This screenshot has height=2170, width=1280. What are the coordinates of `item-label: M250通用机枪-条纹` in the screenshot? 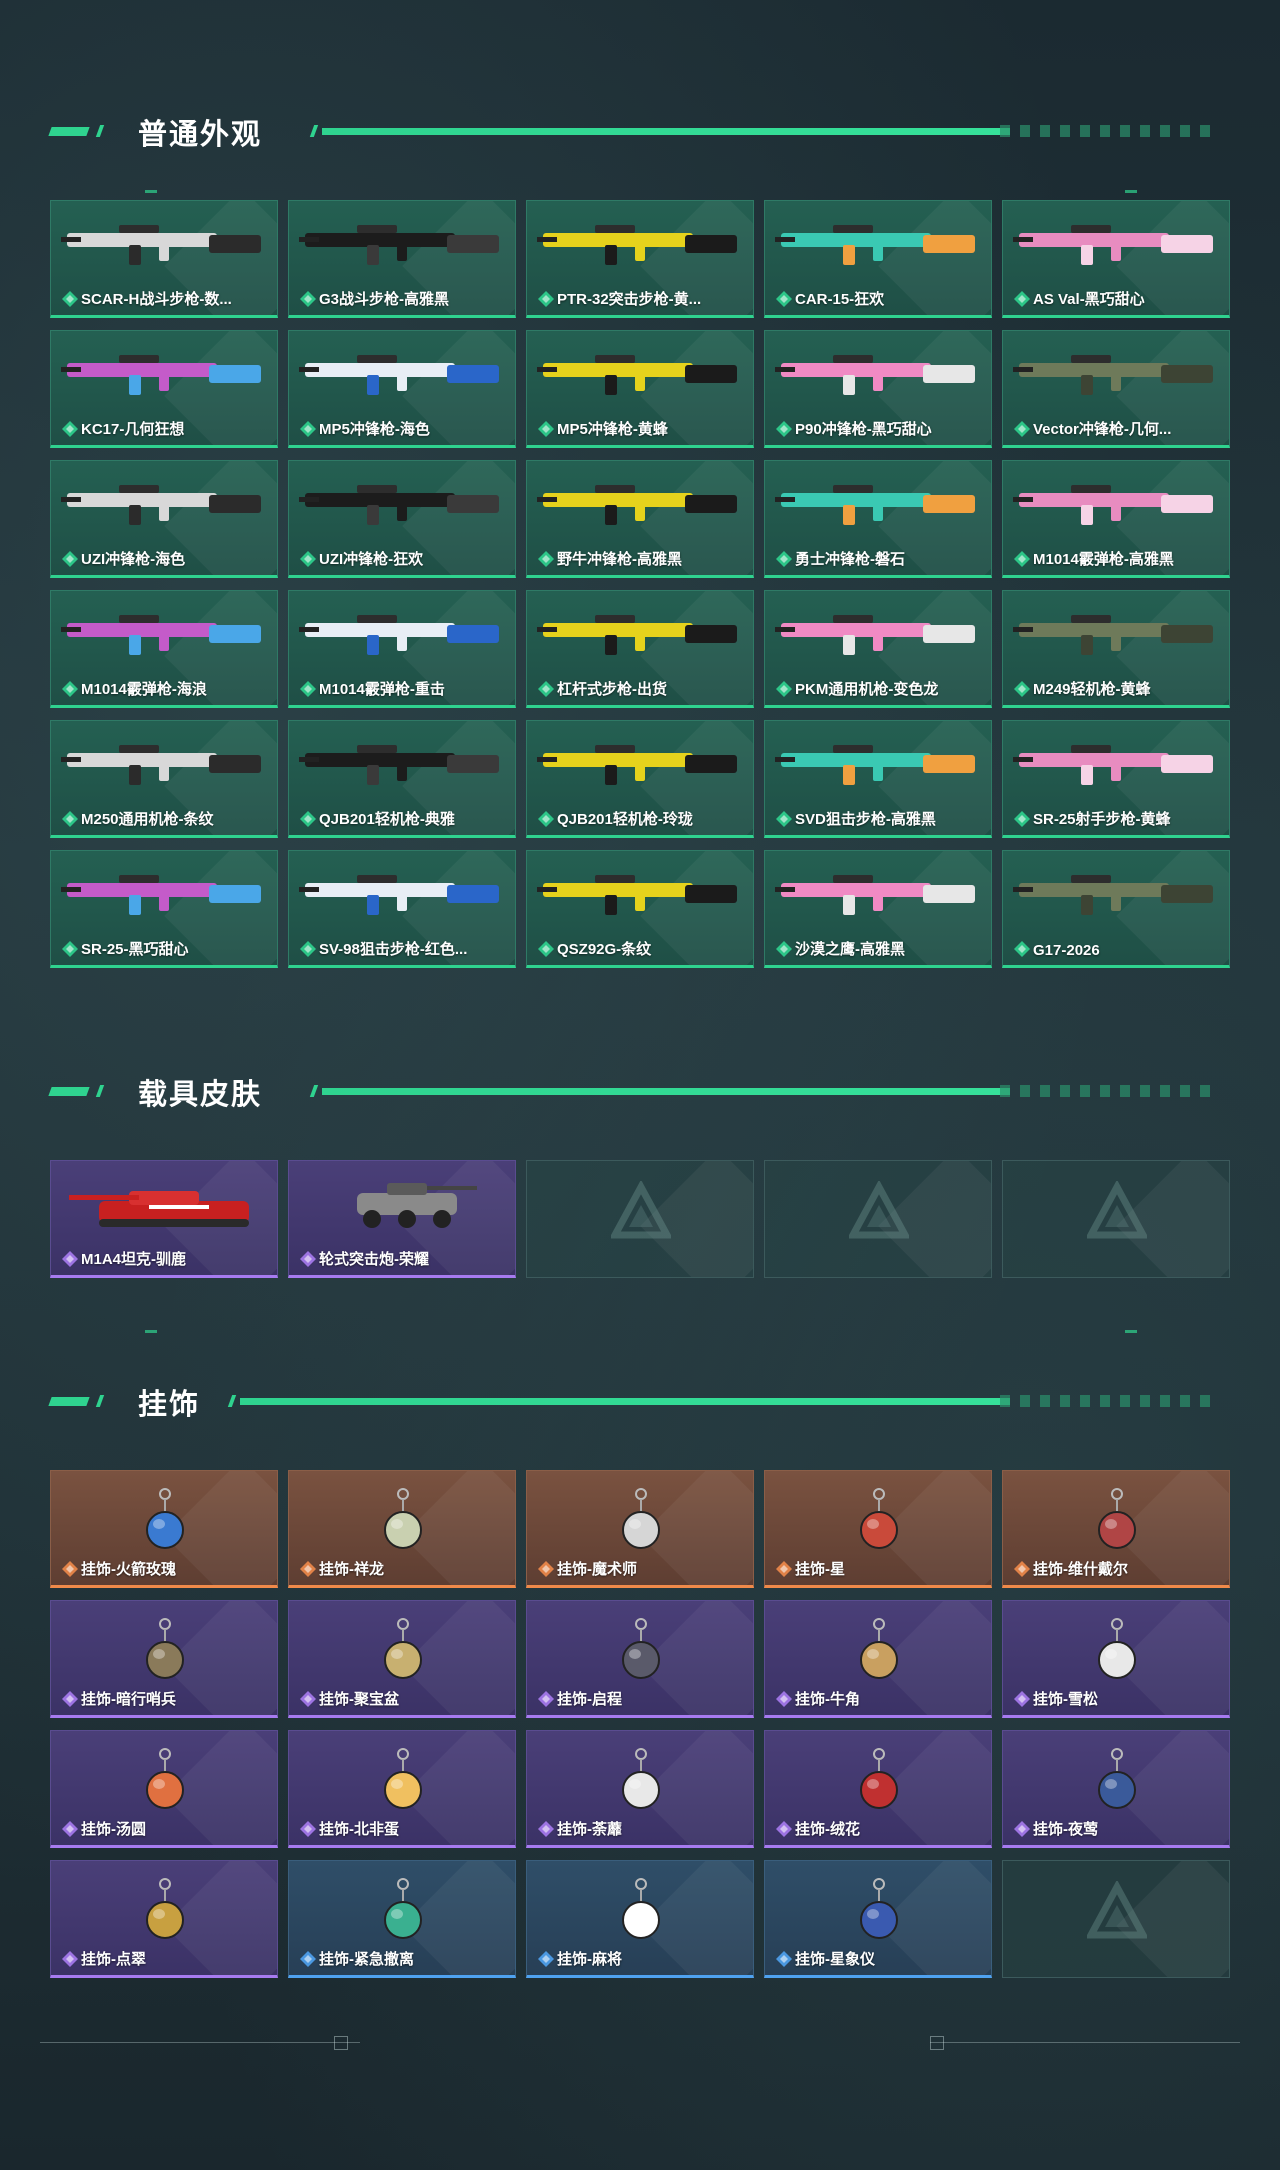 It's located at (147, 819).